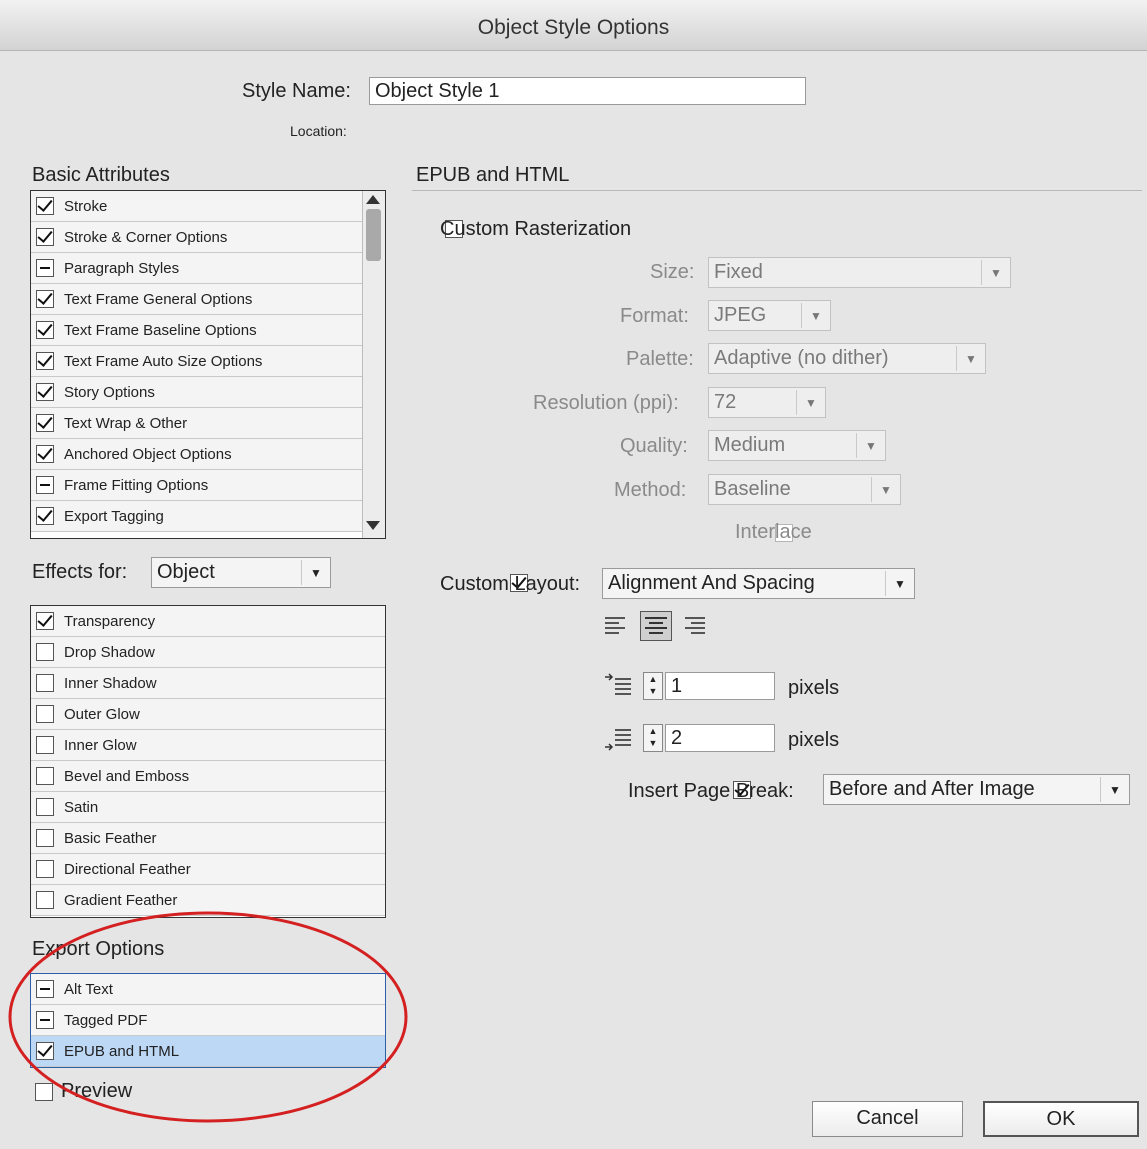 Image resolution: width=1147 pixels, height=1149 pixels. What do you see at coordinates (660, 359) in the screenshot?
I see `palette-label: Palette:` at bounding box center [660, 359].